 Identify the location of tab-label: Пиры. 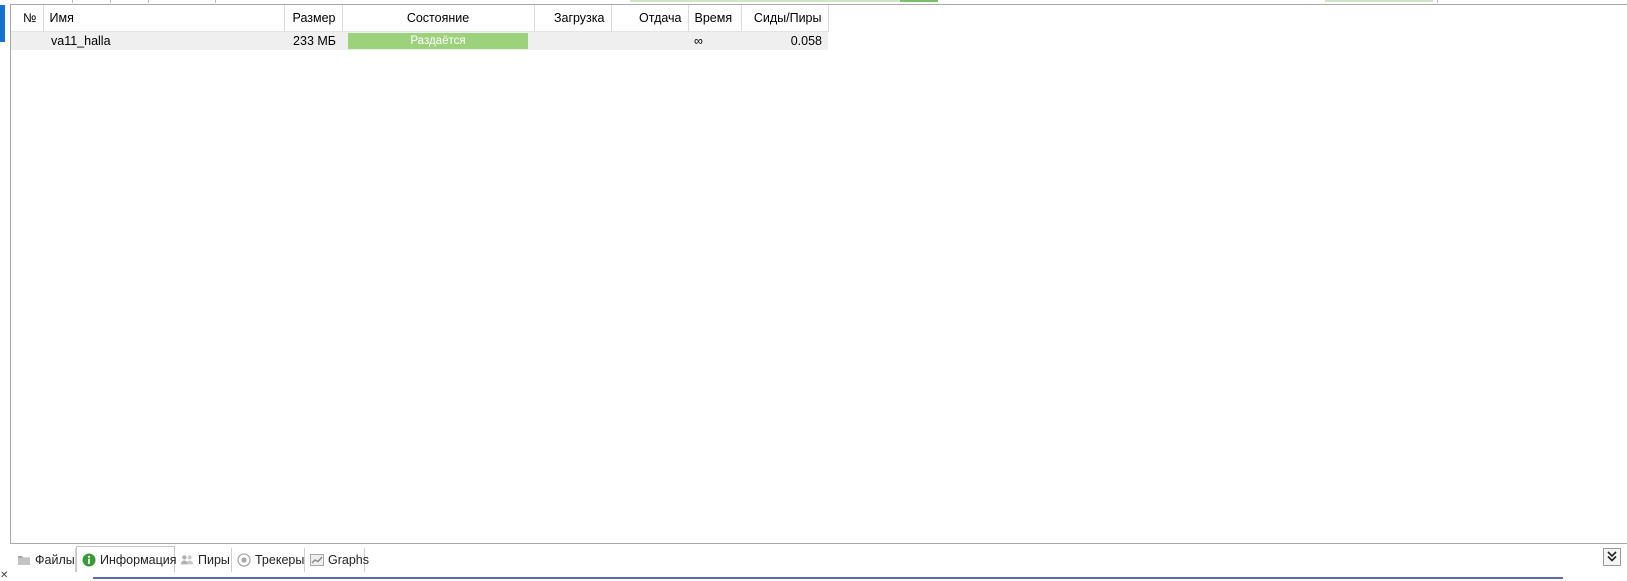
(214, 560).